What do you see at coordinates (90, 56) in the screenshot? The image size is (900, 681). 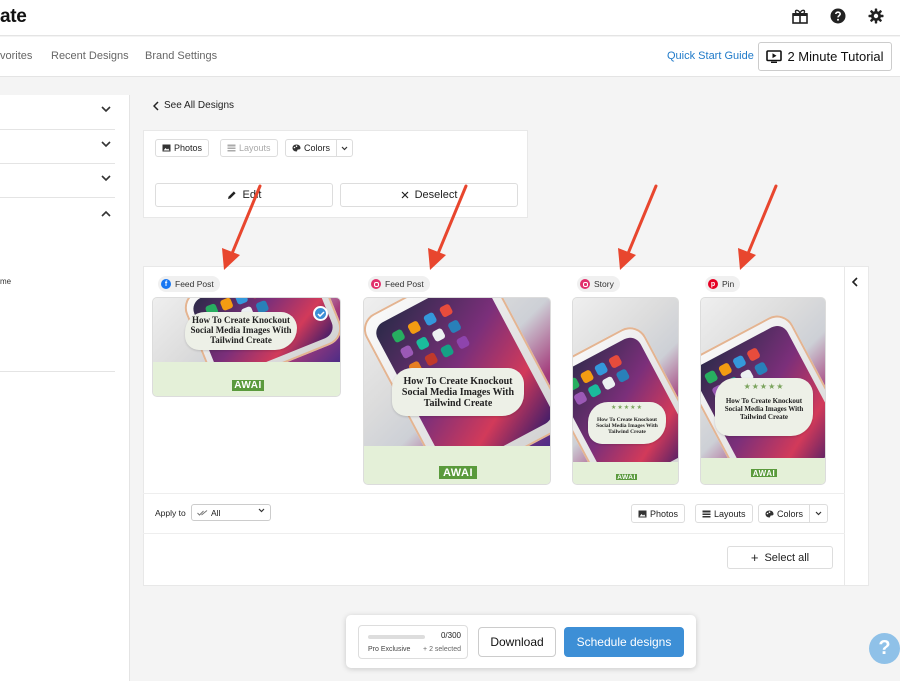 I see `tab-recent-designs: Recent Designs` at bounding box center [90, 56].